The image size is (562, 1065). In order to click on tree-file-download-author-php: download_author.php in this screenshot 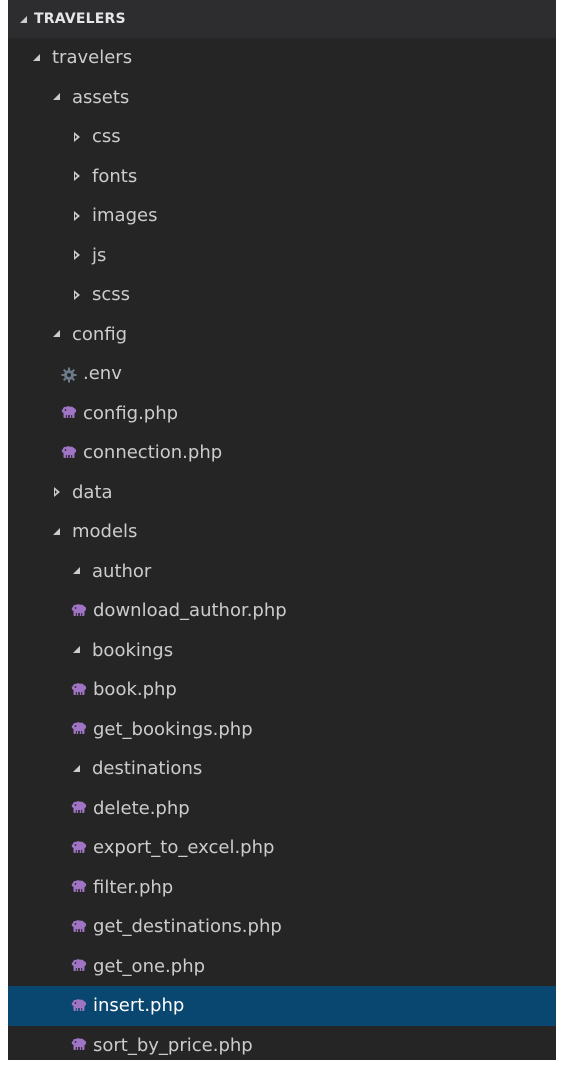, I will do `click(282, 611)`.